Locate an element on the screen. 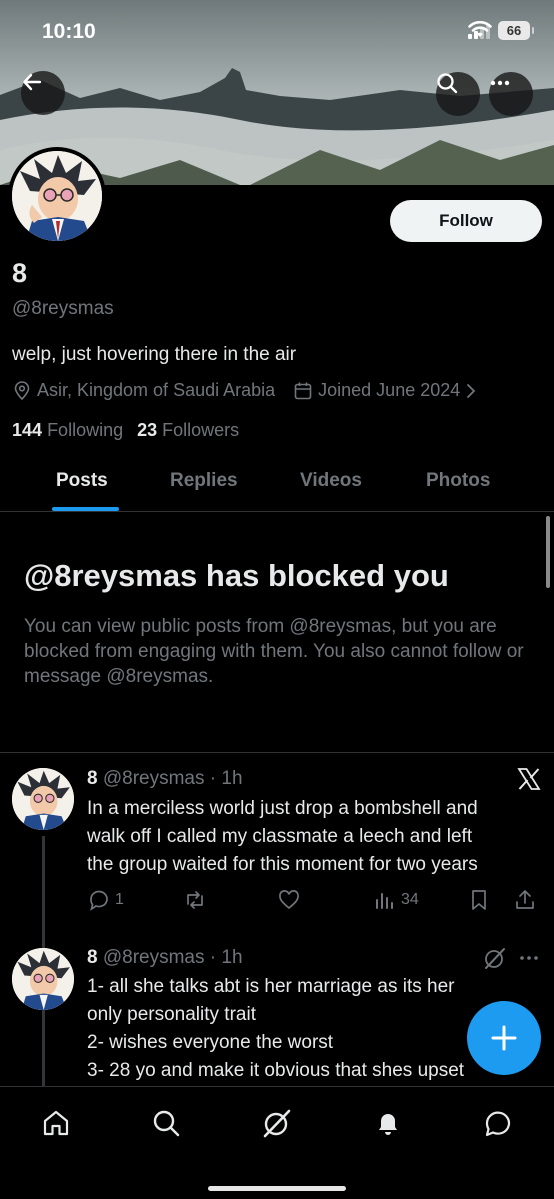  avatar is located at coordinates (57, 196).